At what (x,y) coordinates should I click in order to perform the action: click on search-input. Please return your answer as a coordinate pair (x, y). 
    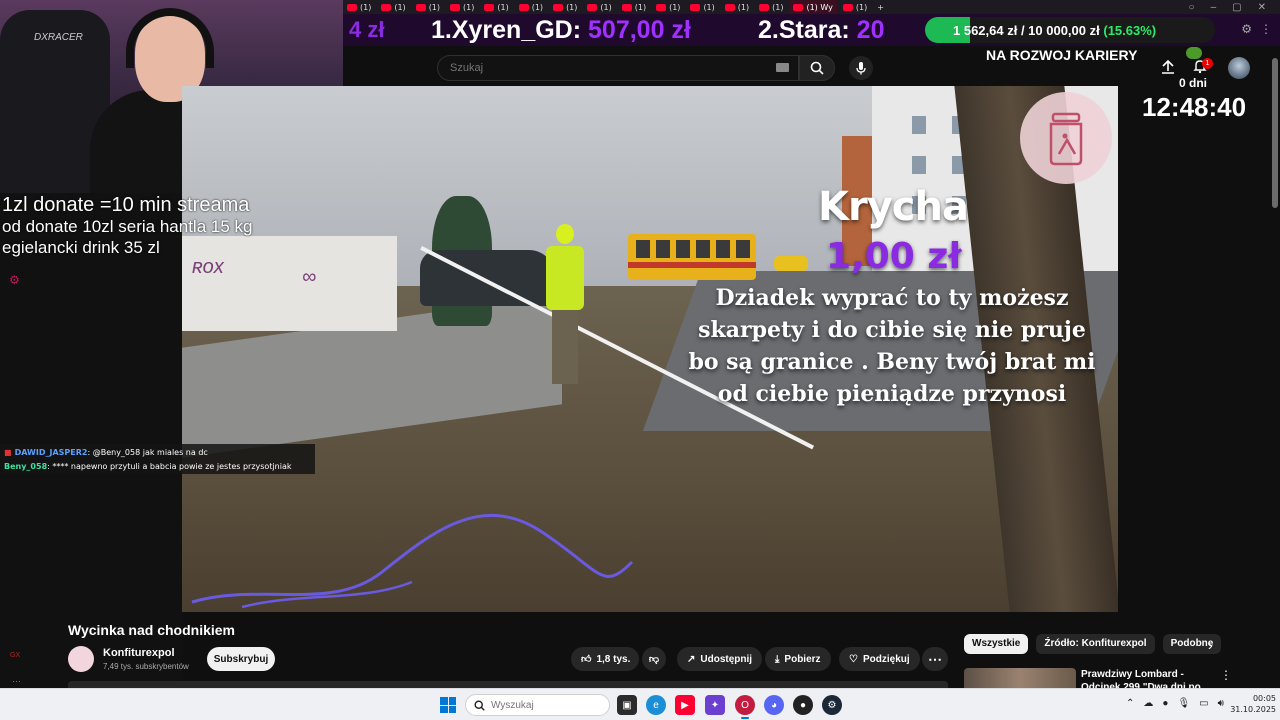
    Looking at the image, I should click on (598, 68).